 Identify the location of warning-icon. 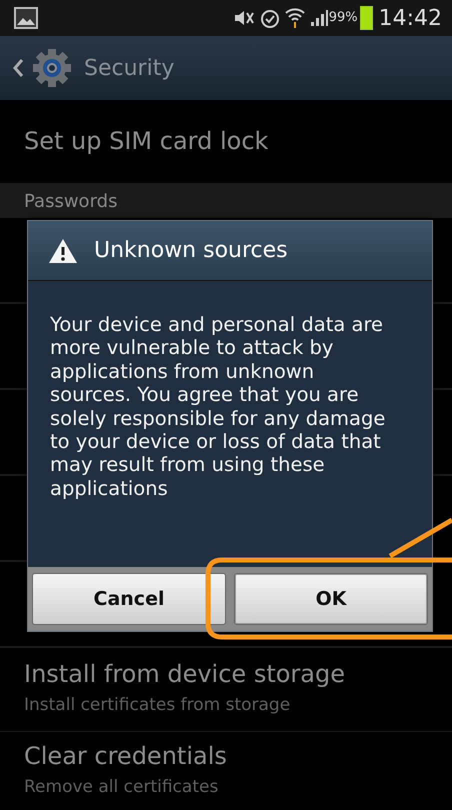
(63, 251).